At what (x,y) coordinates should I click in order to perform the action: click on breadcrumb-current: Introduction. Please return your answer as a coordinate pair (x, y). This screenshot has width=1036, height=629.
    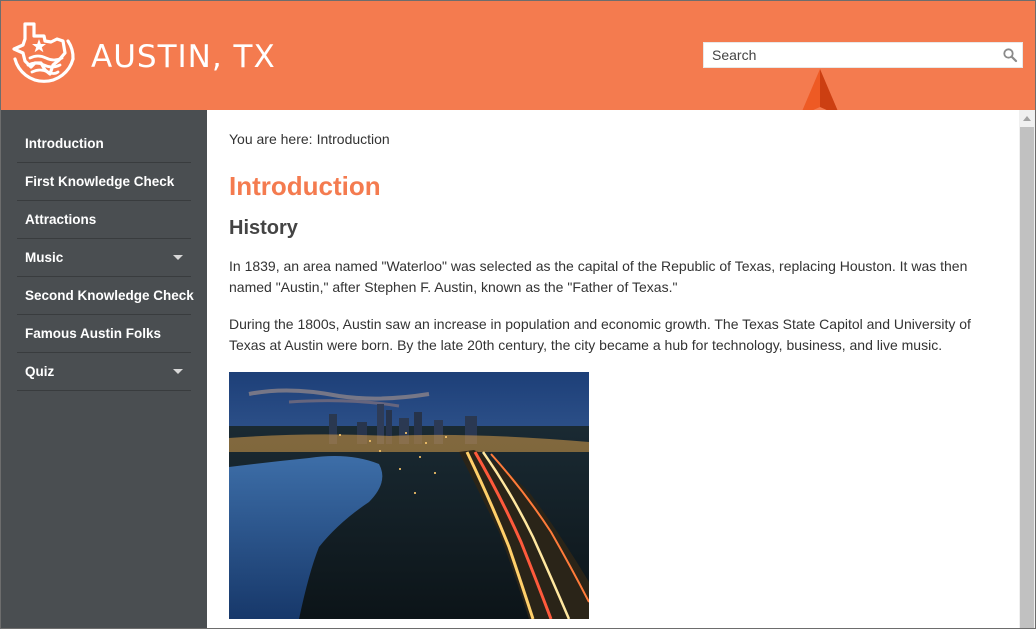
    Looking at the image, I should click on (353, 139).